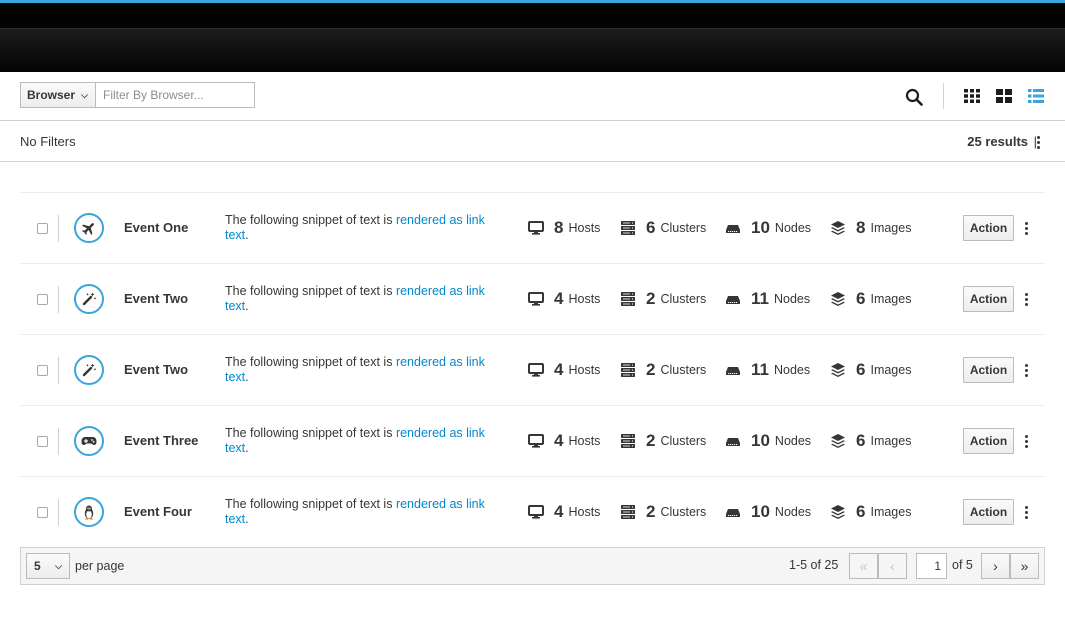 The width and height of the screenshot is (1065, 634). I want to click on current-page-input, so click(931, 566).